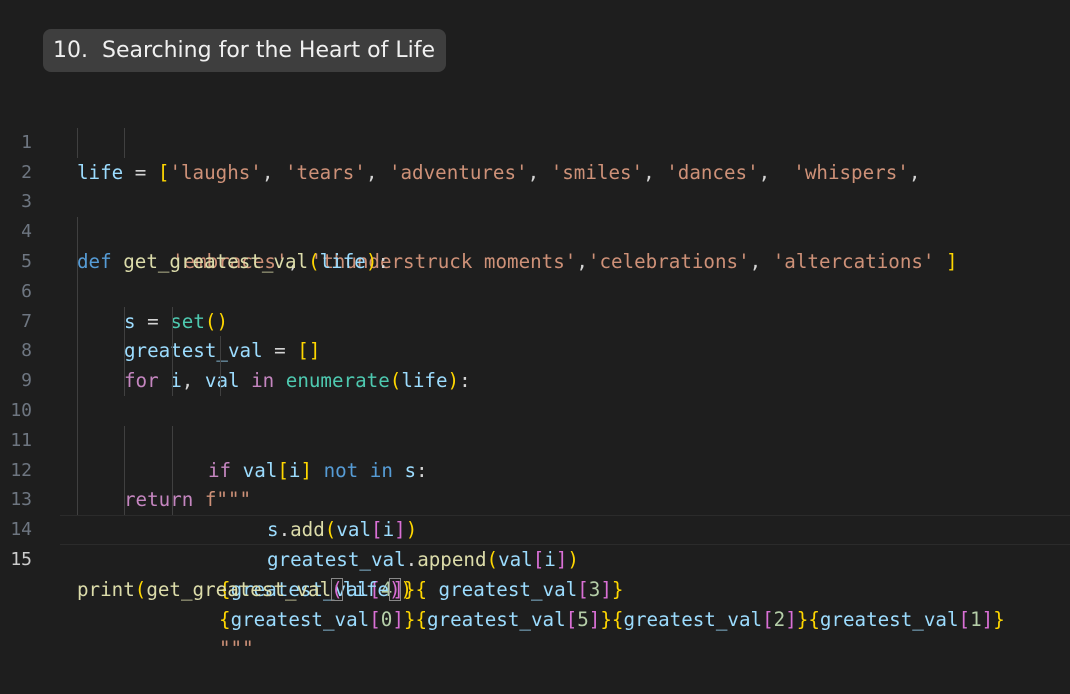 This screenshot has width=1070, height=694. Describe the element at coordinates (423, 560) in the screenshot. I see `code-text: greatest_val.append(val[i])` at that location.